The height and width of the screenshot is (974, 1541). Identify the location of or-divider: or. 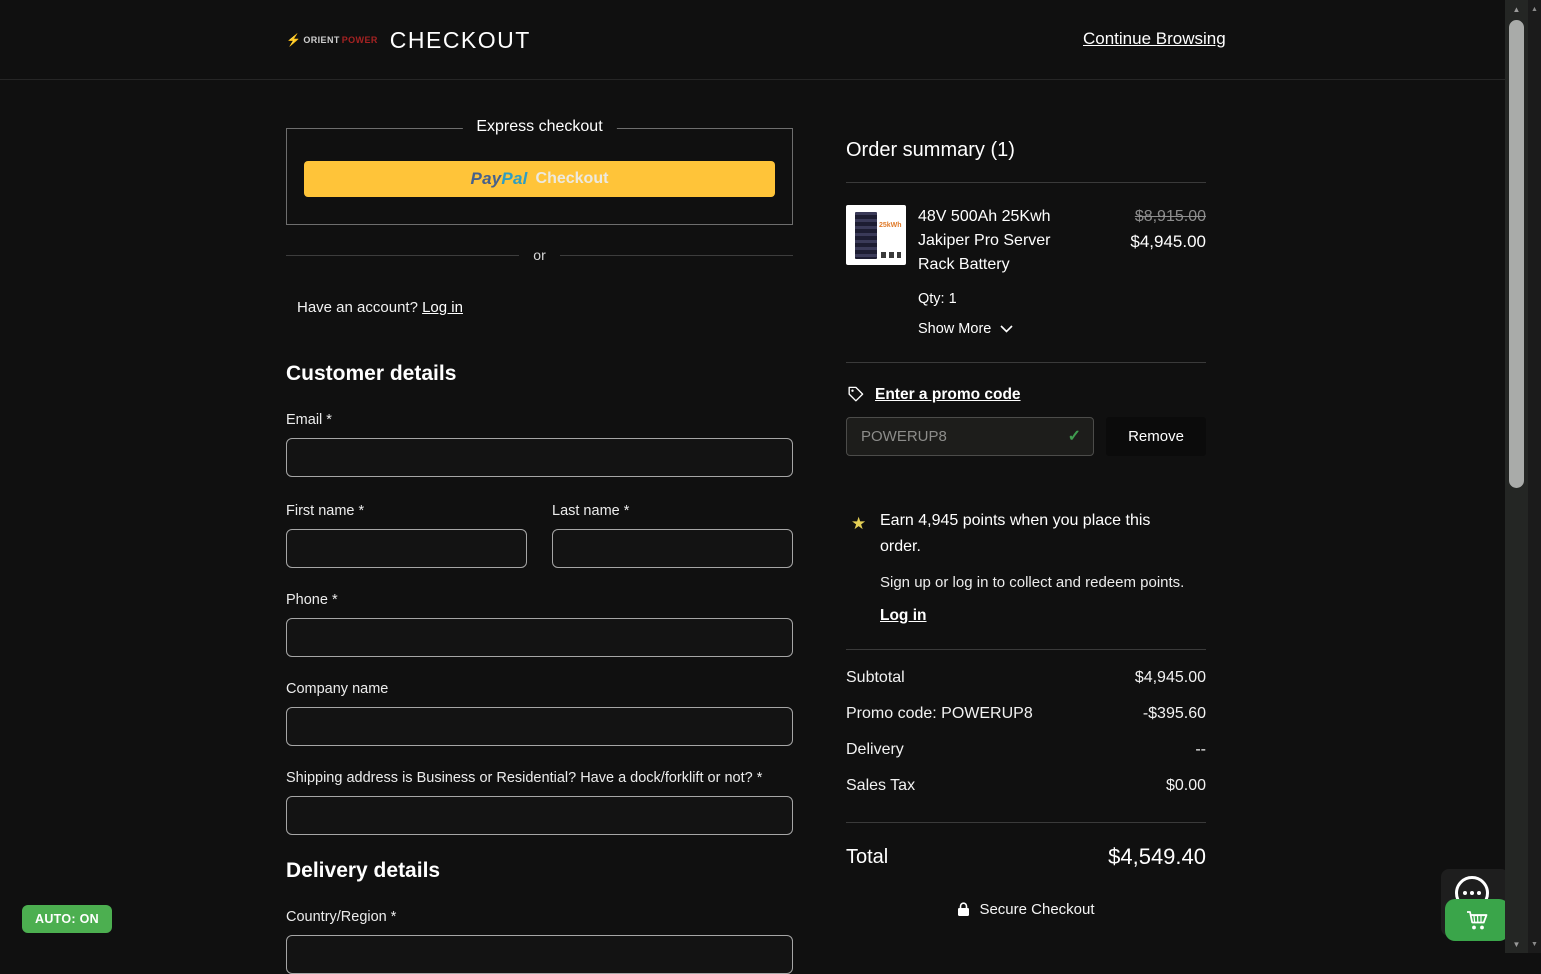
(539, 255).